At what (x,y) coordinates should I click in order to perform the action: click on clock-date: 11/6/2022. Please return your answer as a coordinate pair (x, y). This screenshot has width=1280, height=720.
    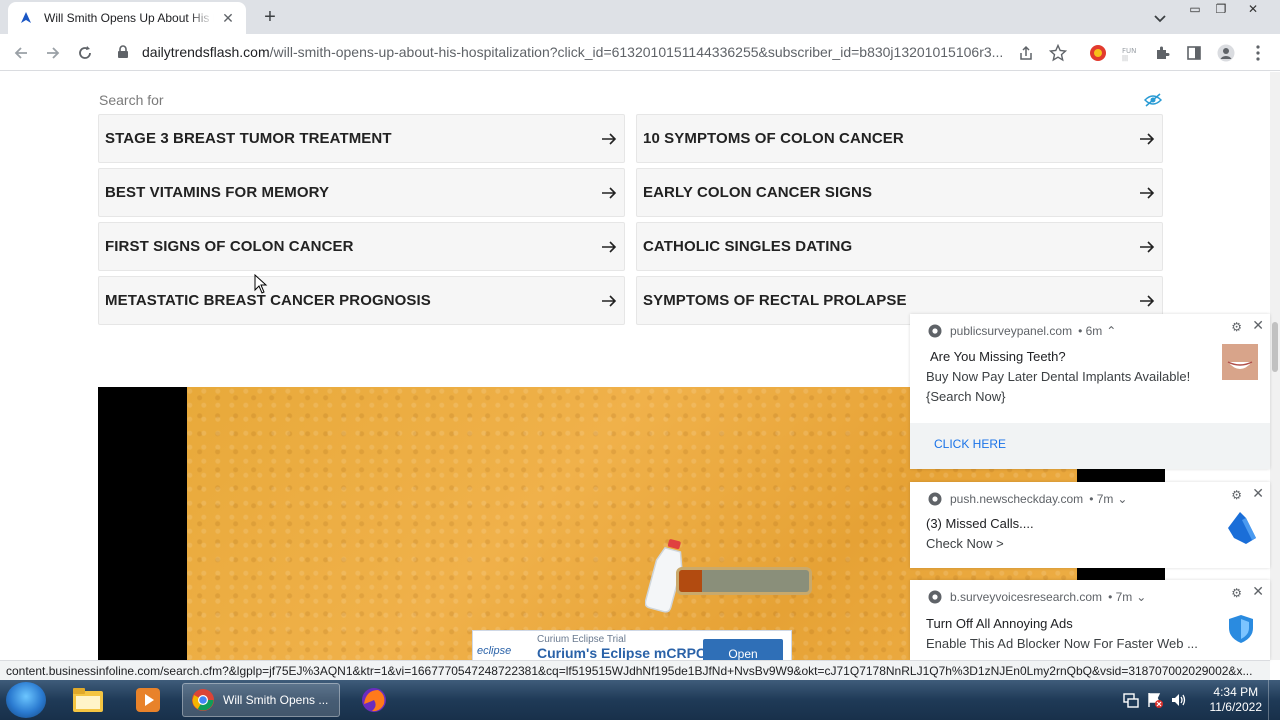
    Looking at the image, I should click on (1236, 707).